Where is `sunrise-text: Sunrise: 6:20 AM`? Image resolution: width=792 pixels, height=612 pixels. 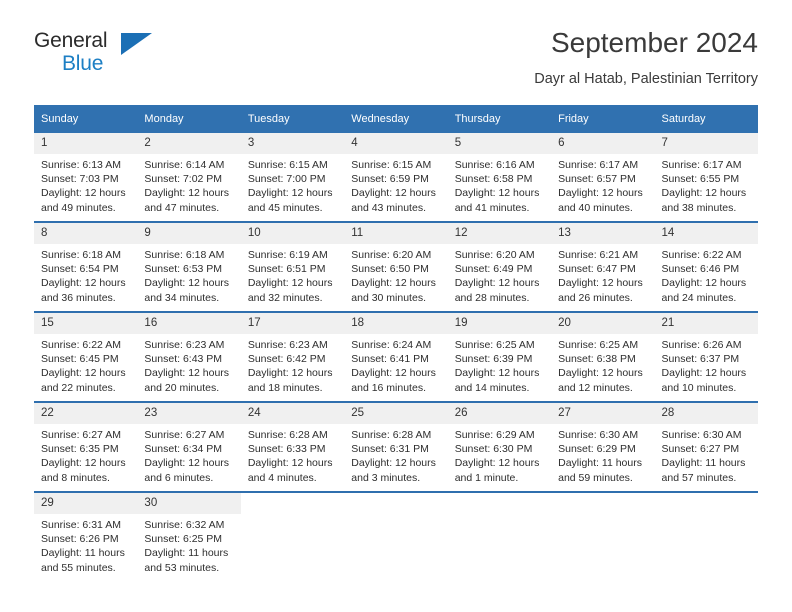 sunrise-text: Sunrise: 6:20 AM is located at coordinates (391, 255).